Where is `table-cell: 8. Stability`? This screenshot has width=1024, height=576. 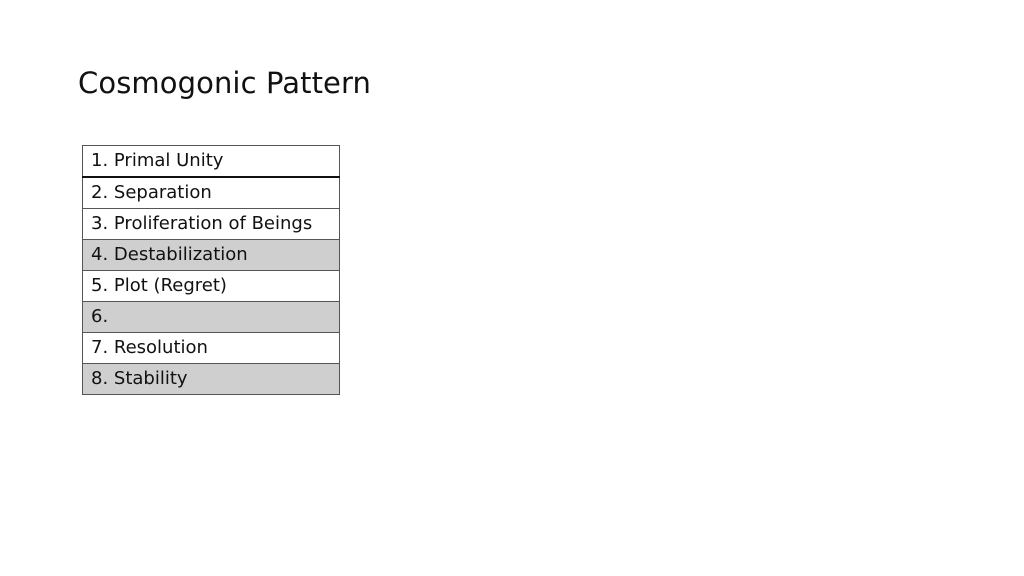
table-cell: 8. Stability is located at coordinates (211, 379).